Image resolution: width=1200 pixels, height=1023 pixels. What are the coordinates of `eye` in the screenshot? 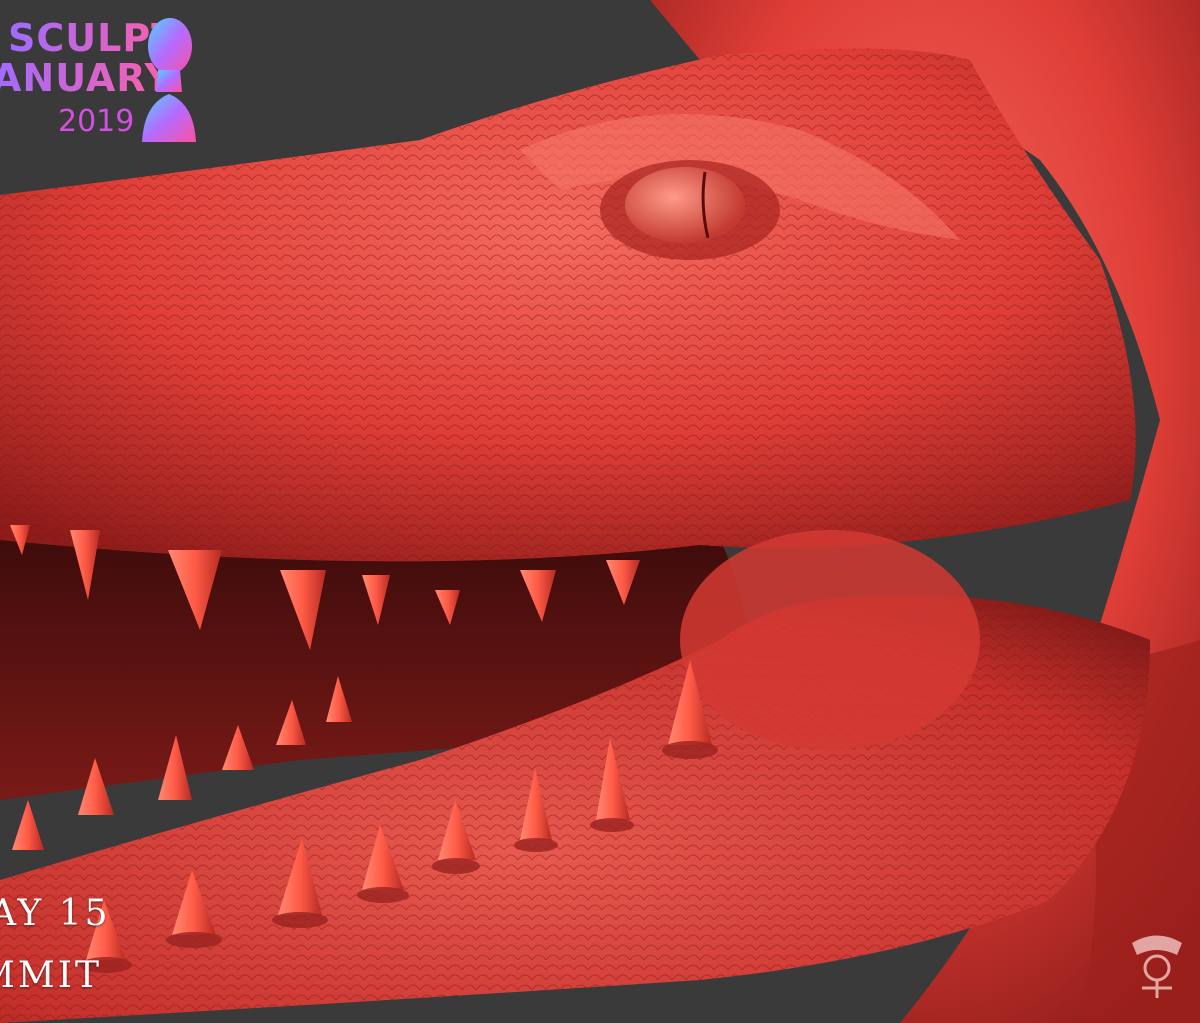 It's located at (685, 205).